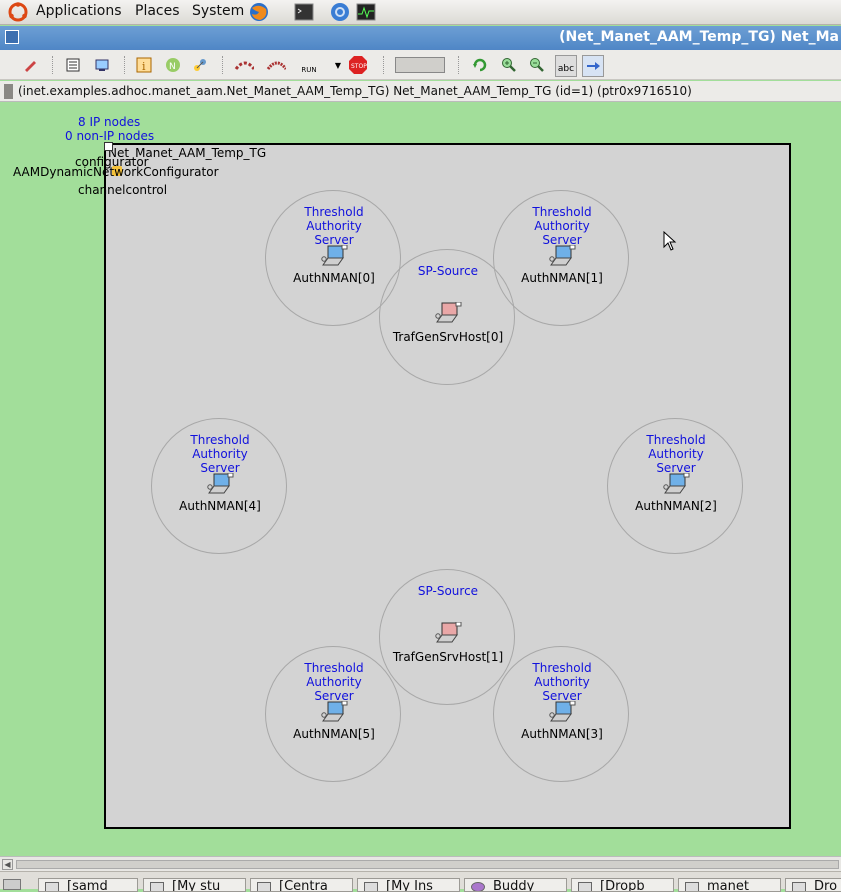 The image size is (841, 892). What do you see at coordinates (276, 65) in the screenshot?
I see `fast-icon` at bounding box center [276, 65].